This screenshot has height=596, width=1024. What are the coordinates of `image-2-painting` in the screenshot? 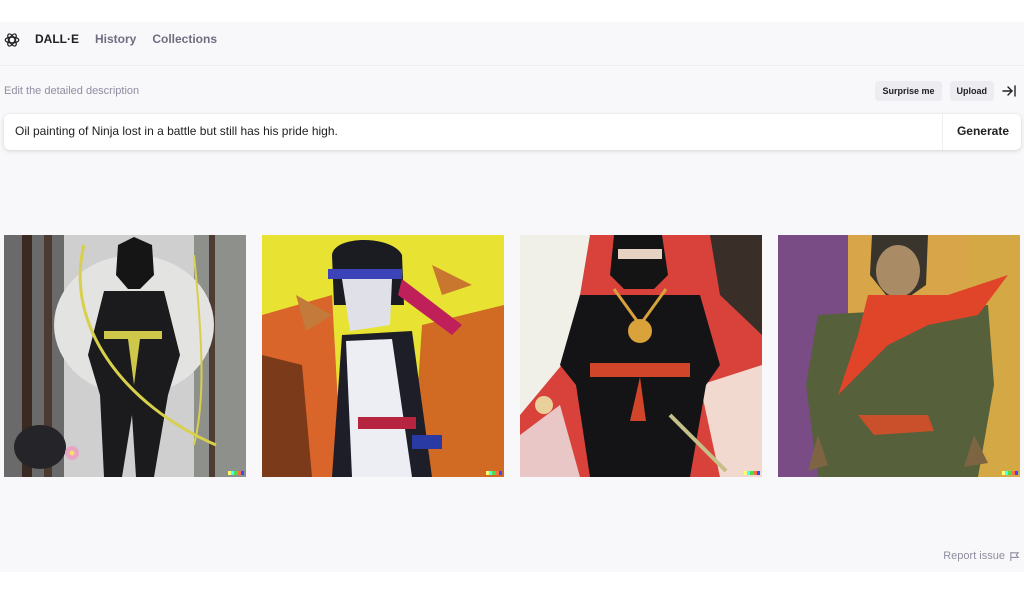 It's located at (383, 356).